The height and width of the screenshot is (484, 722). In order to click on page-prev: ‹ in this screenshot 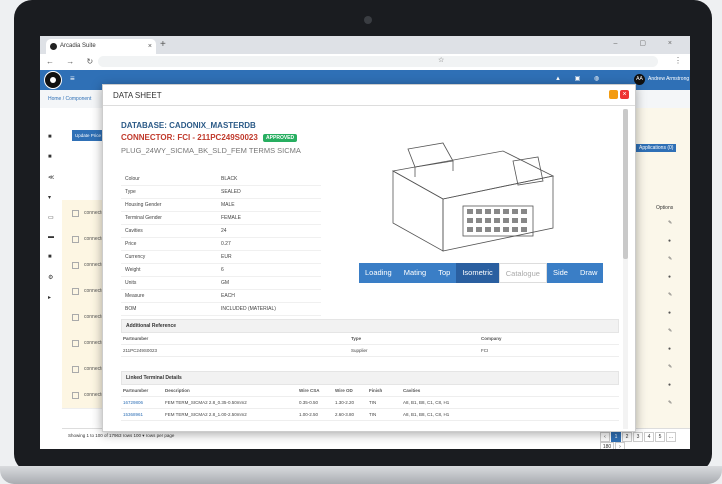, I will do `click(605, 437)`.